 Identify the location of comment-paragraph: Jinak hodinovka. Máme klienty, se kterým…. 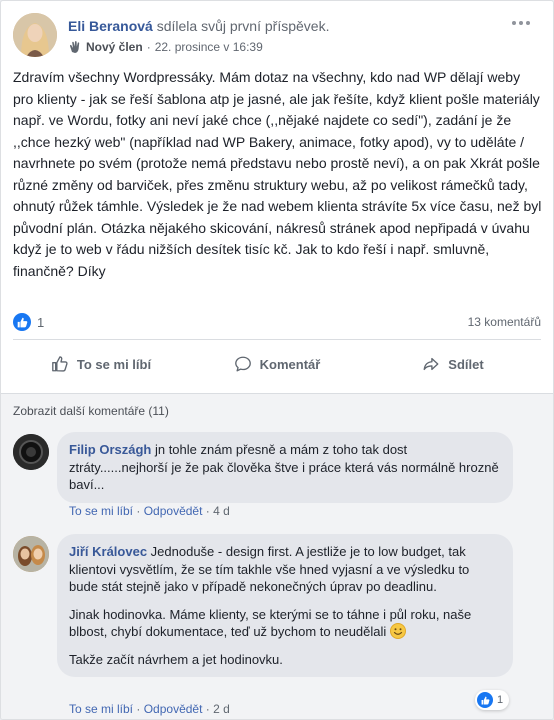
(285, 623).